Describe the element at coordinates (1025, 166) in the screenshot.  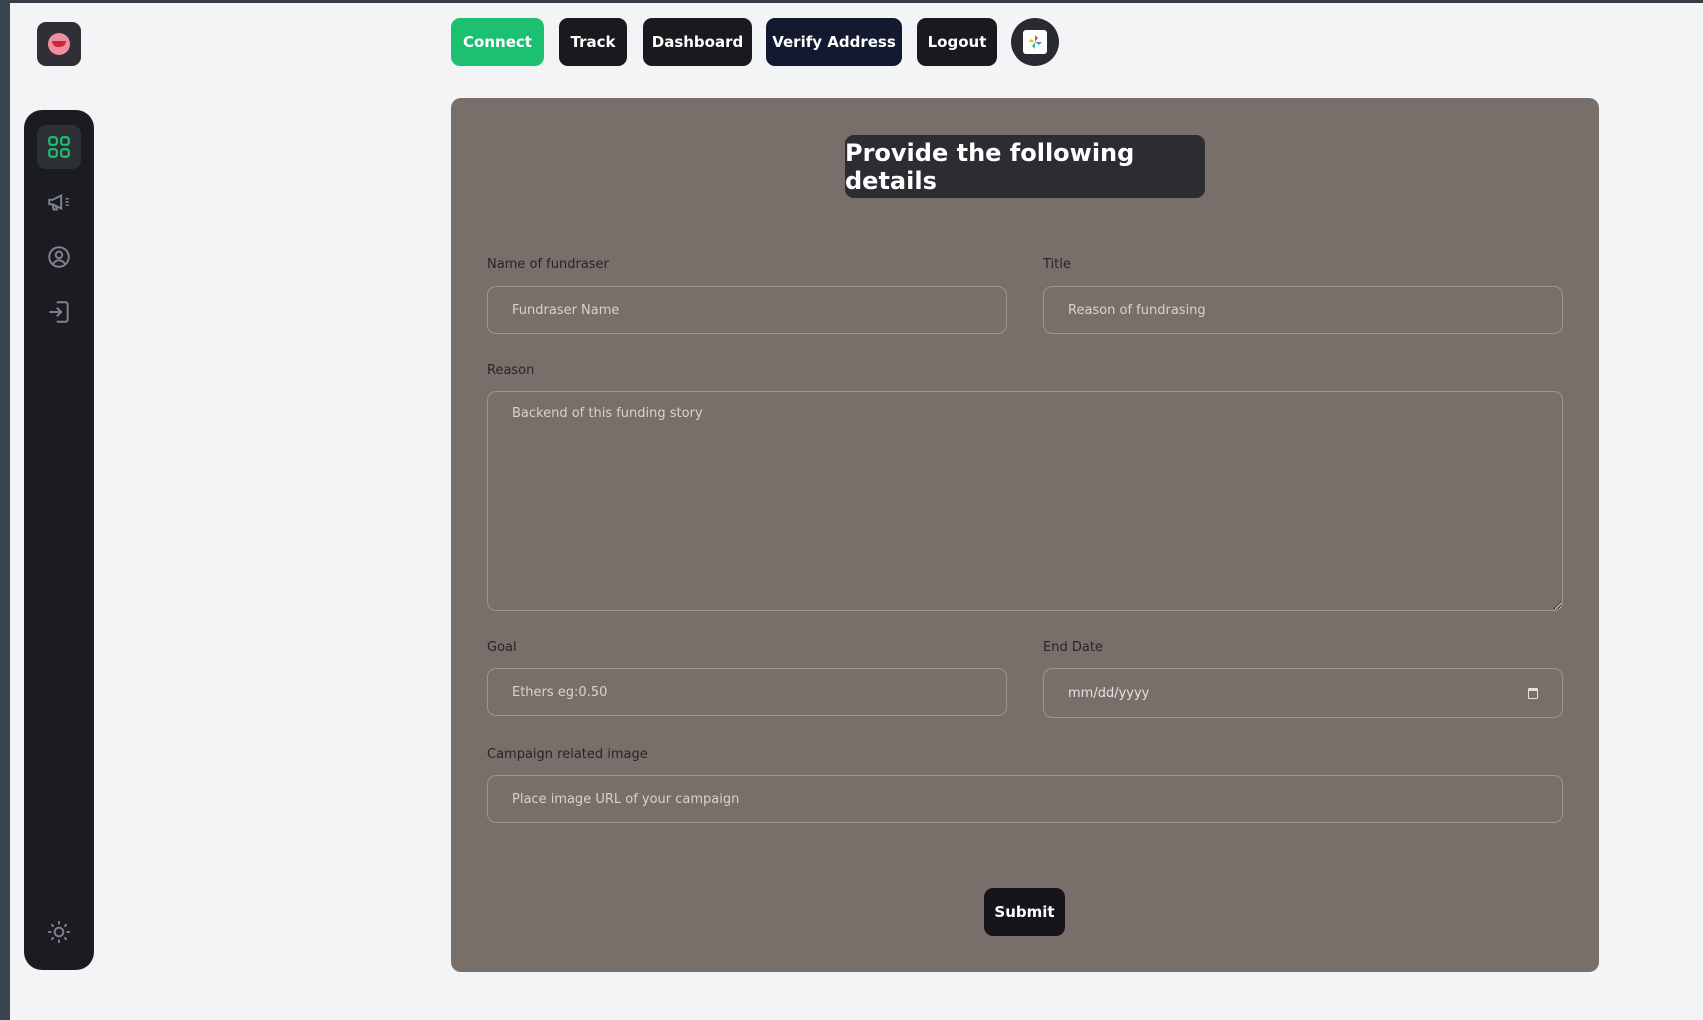
I see `form-title: Provide the following details` at that location.